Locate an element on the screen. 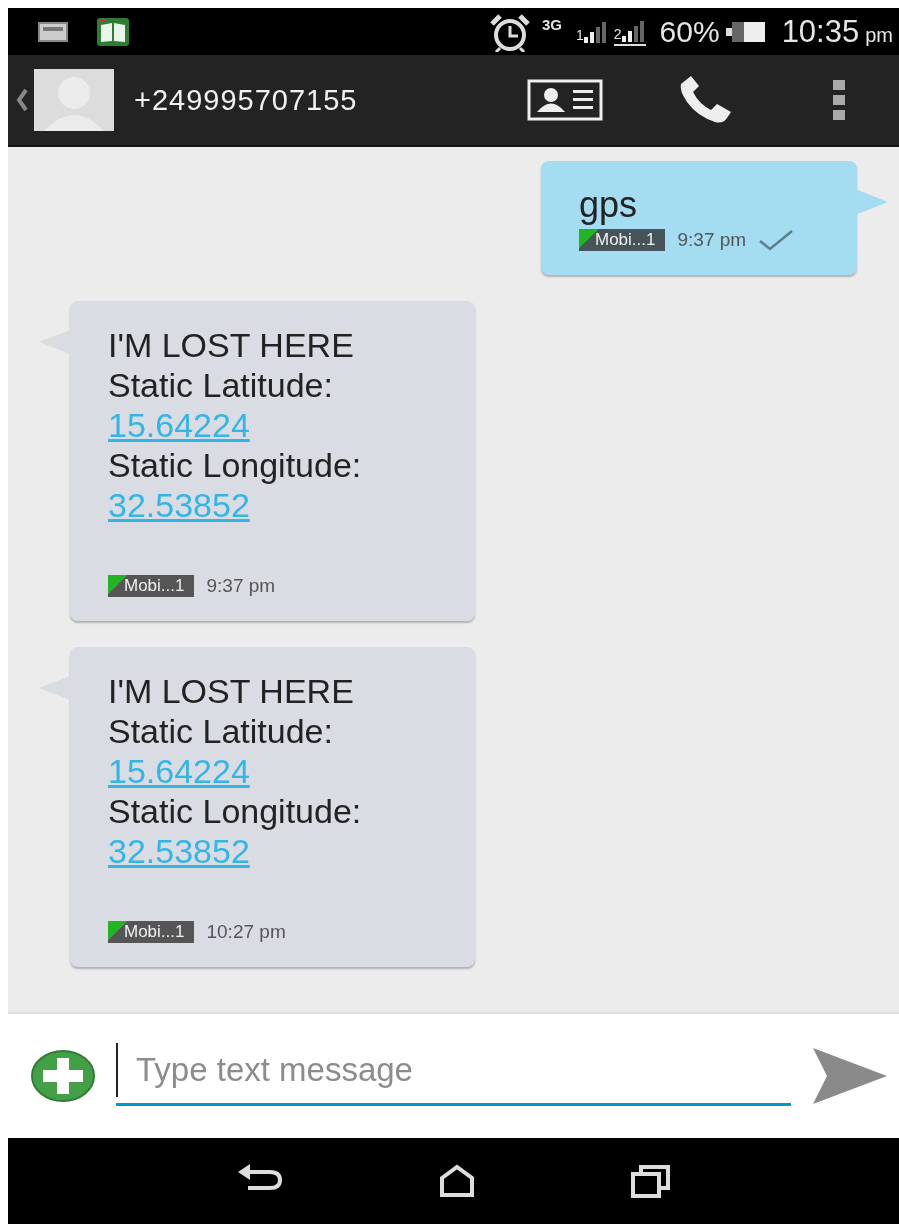 This screenshot has width=899, height=1224. message-icon is located at coordinates (53, 31).